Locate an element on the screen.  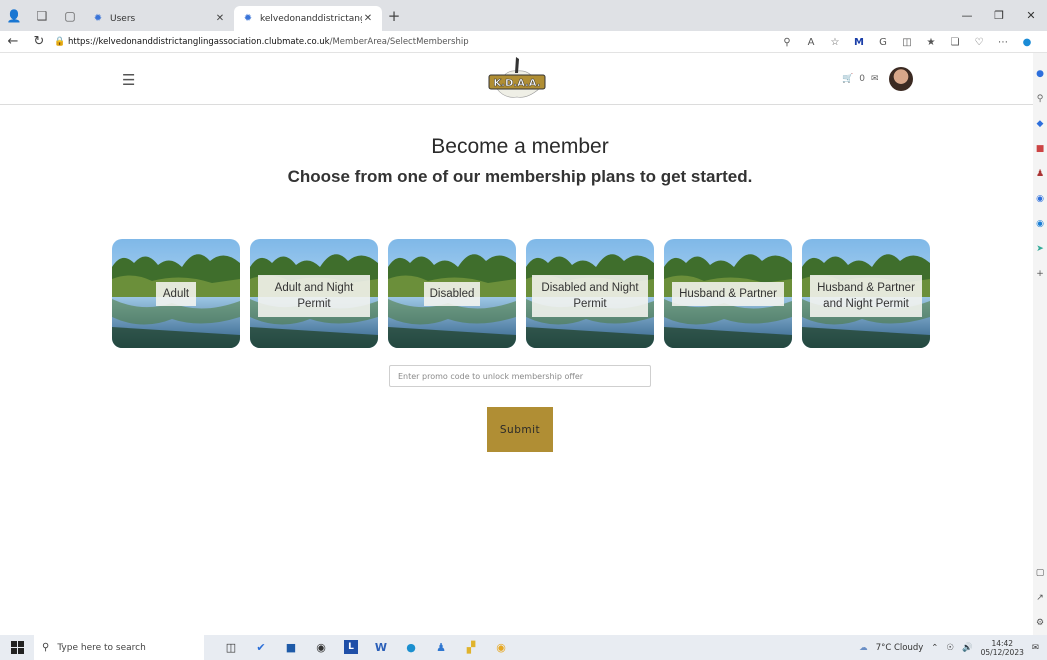
tab-kdaa: ✹ kelvedonanddistrictanglingassoc ✕ is located at coordinates (308, 18).